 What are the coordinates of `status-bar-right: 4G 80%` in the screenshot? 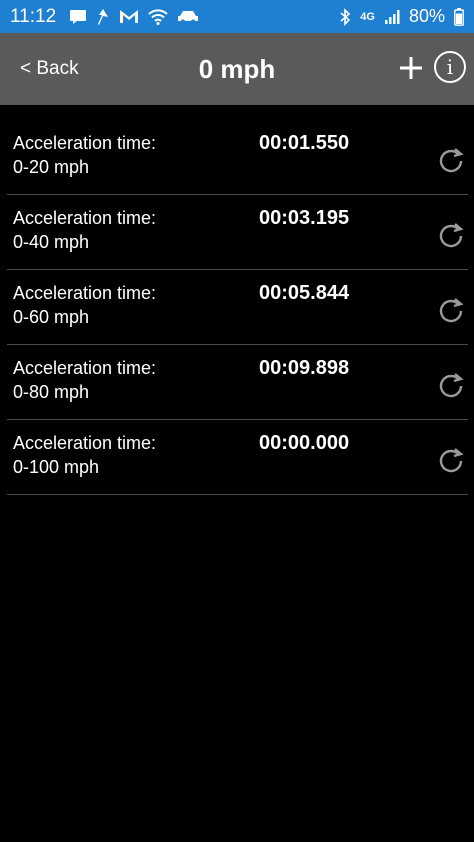 It's located at (401, 16).